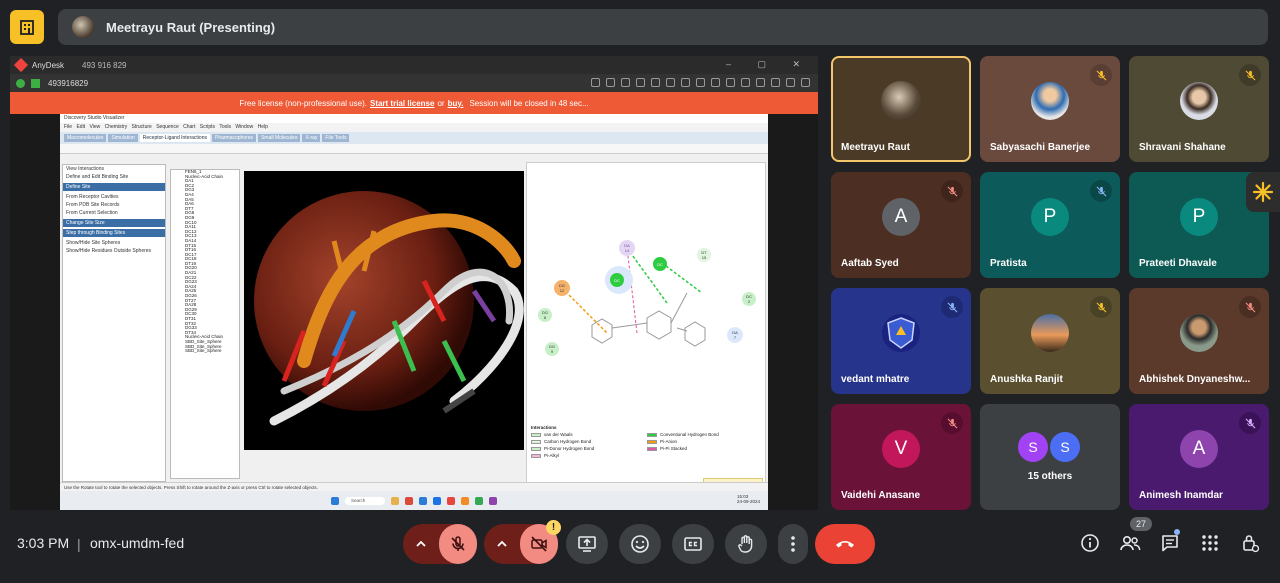  Describe the element at coordinates (70, 127) in the screenshot. I see `ds-menu-item: File` at that location.